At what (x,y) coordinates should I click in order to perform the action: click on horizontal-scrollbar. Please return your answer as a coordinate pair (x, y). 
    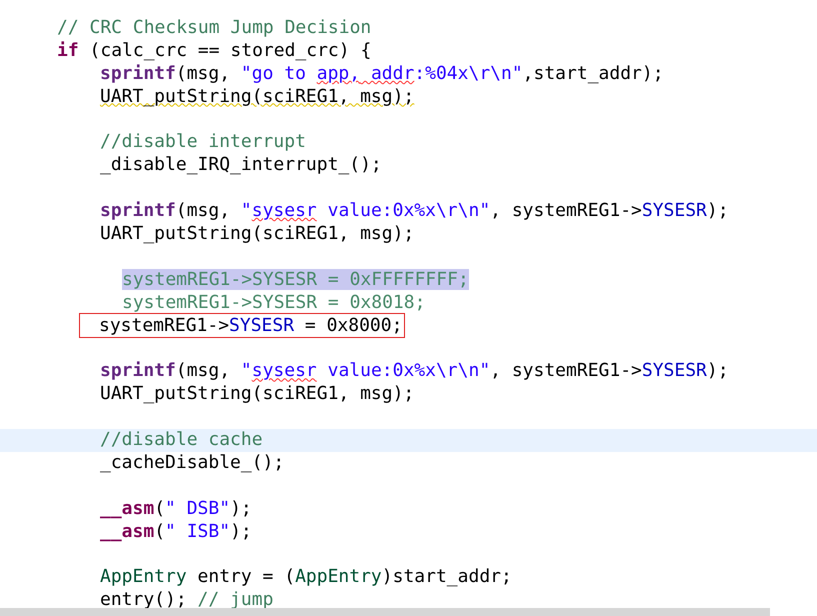
    Looking at the image, I should click on (385, 612).